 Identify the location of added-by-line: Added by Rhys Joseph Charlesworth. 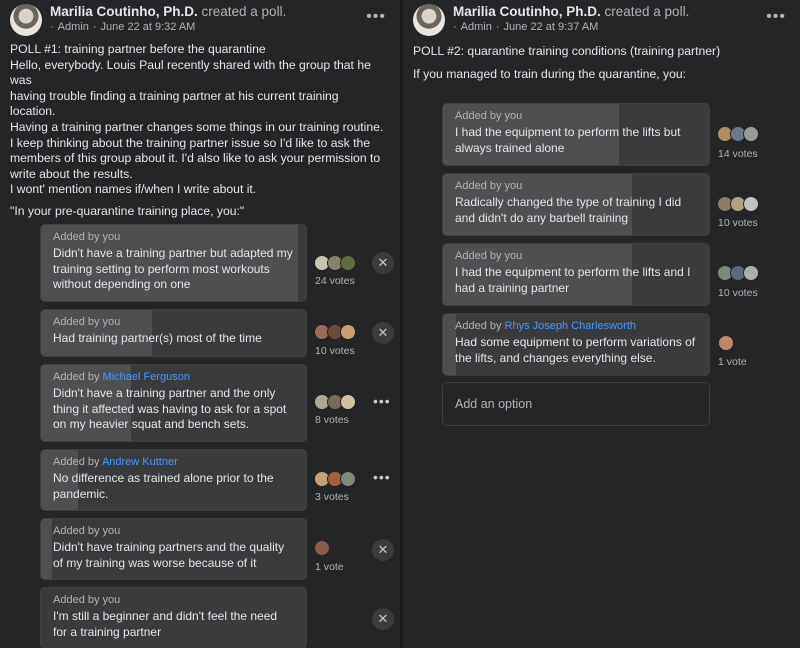
(576, 326).